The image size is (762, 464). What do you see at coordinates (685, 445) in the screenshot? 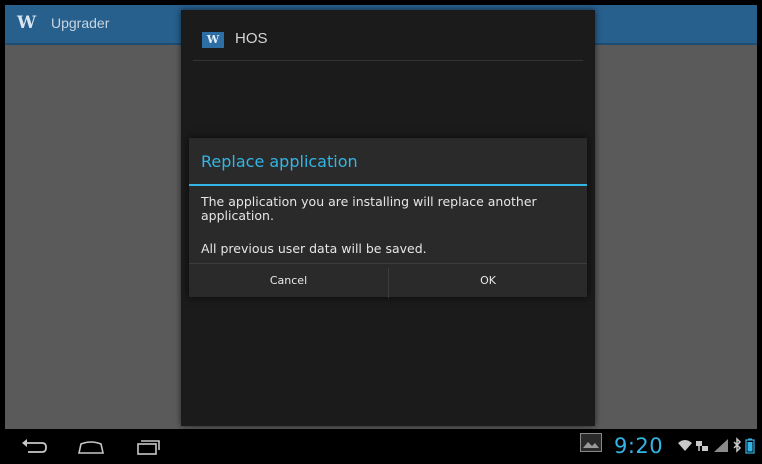
I see `wifi-icon` at bounding box center [685, 445].